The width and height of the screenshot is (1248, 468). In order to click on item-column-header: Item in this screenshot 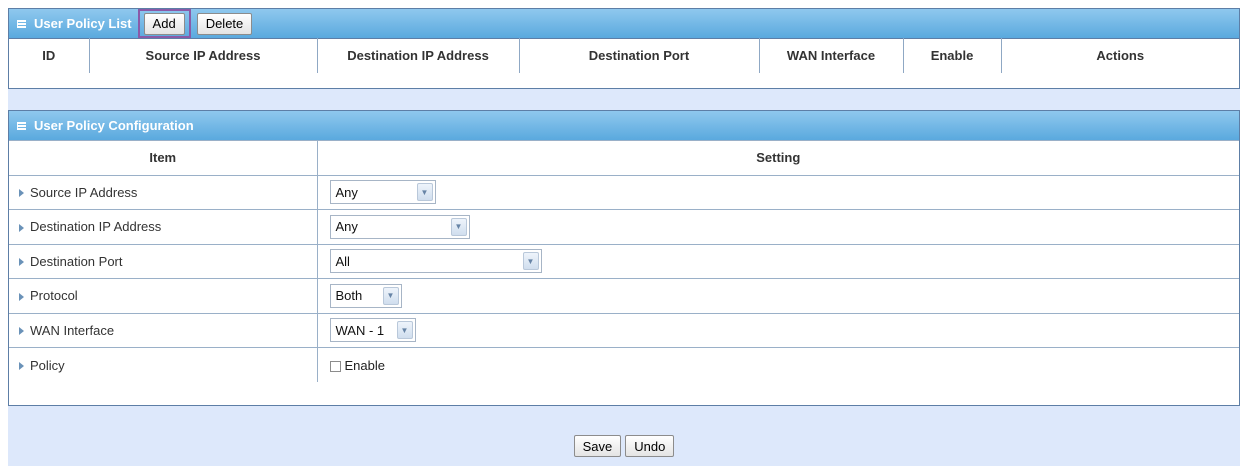, I will do `click(163, 157)`.